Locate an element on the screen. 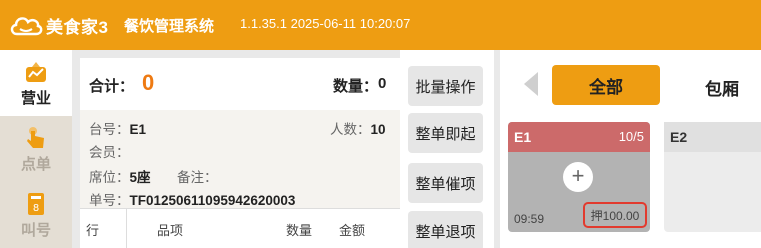 The width and height of the screenshot is (761, 248). brand-name: 美食家3 is located at coordinates (77, 27).